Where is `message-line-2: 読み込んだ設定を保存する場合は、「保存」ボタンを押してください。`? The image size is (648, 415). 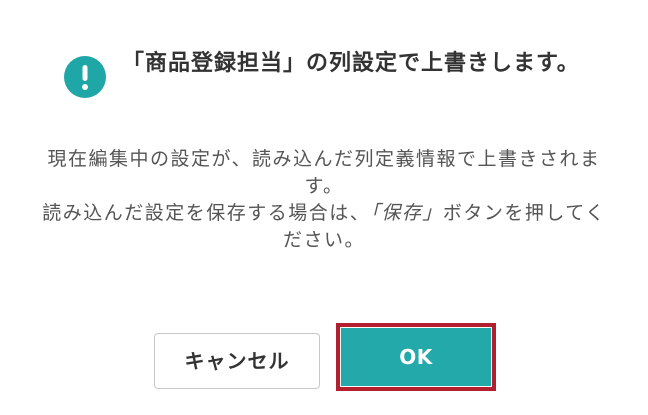 message-line-2: 読み込んだ設定を保存する場合は、「保存」ボタンを押してください。 is located at coordinates (324, 227).